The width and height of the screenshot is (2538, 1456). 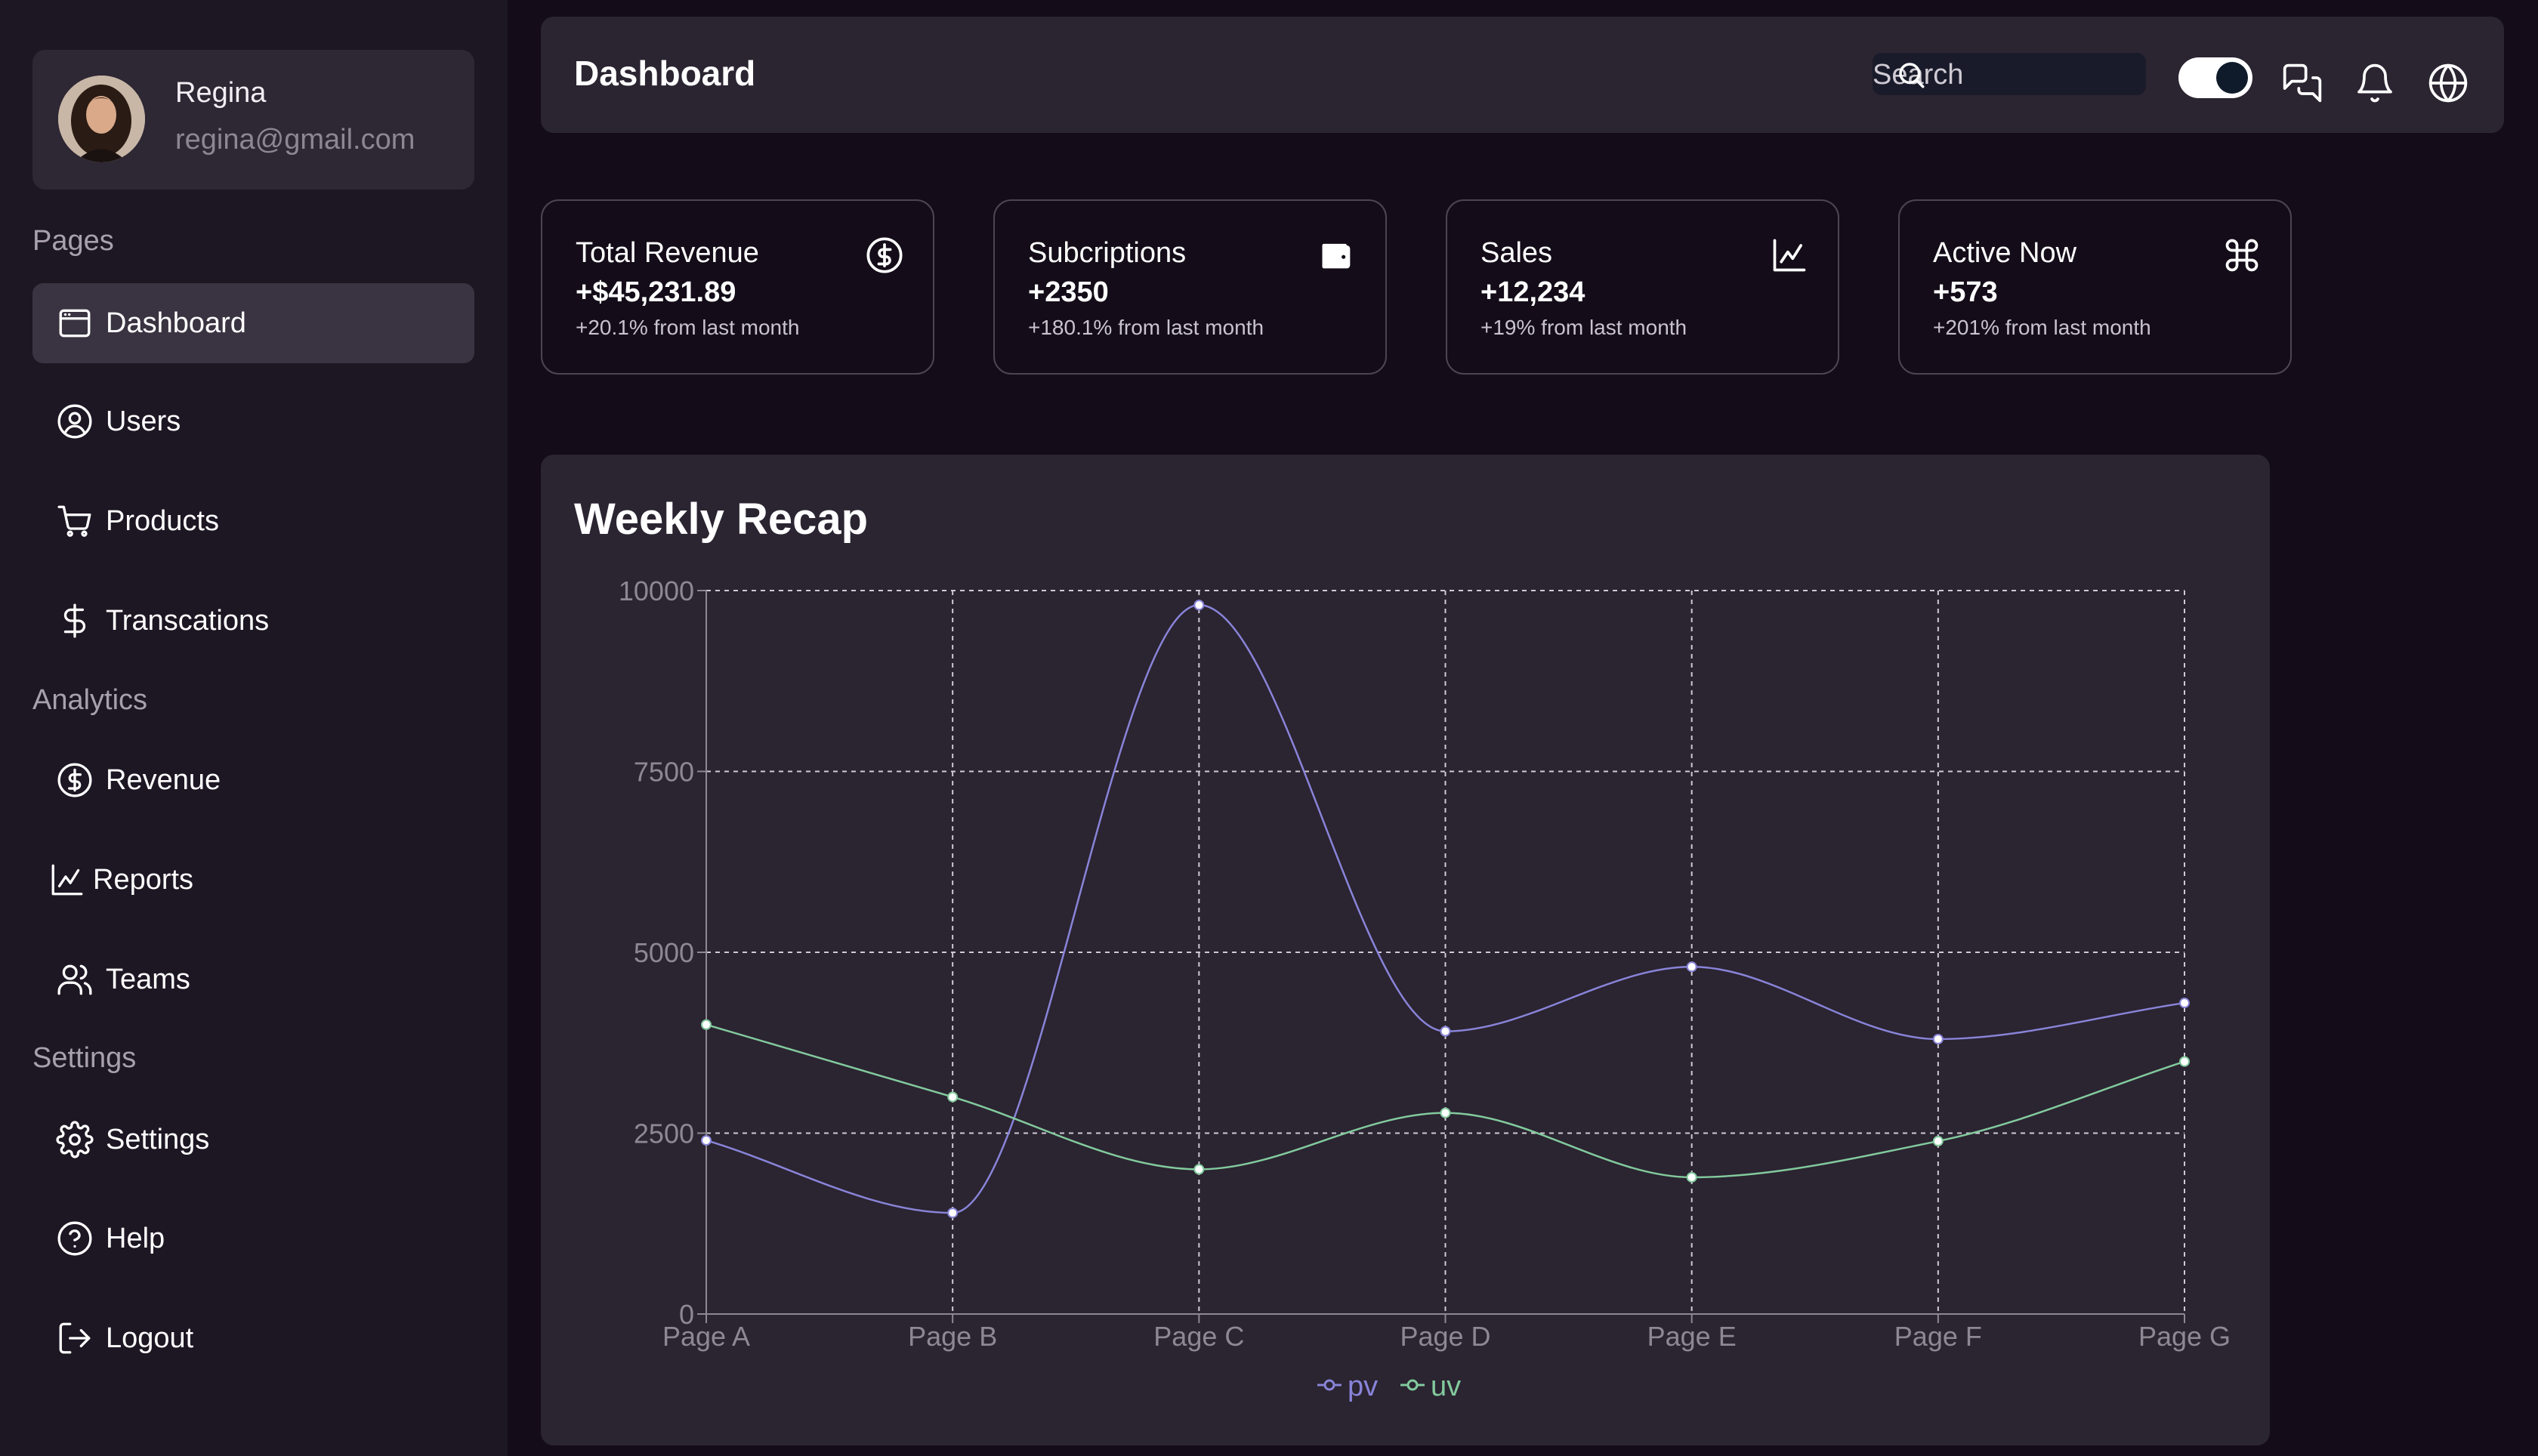 What do you see at coordinates (1532, 292) in the screenshot?
I see `stat-value: +12,234` at bounding box center [1532, 292].